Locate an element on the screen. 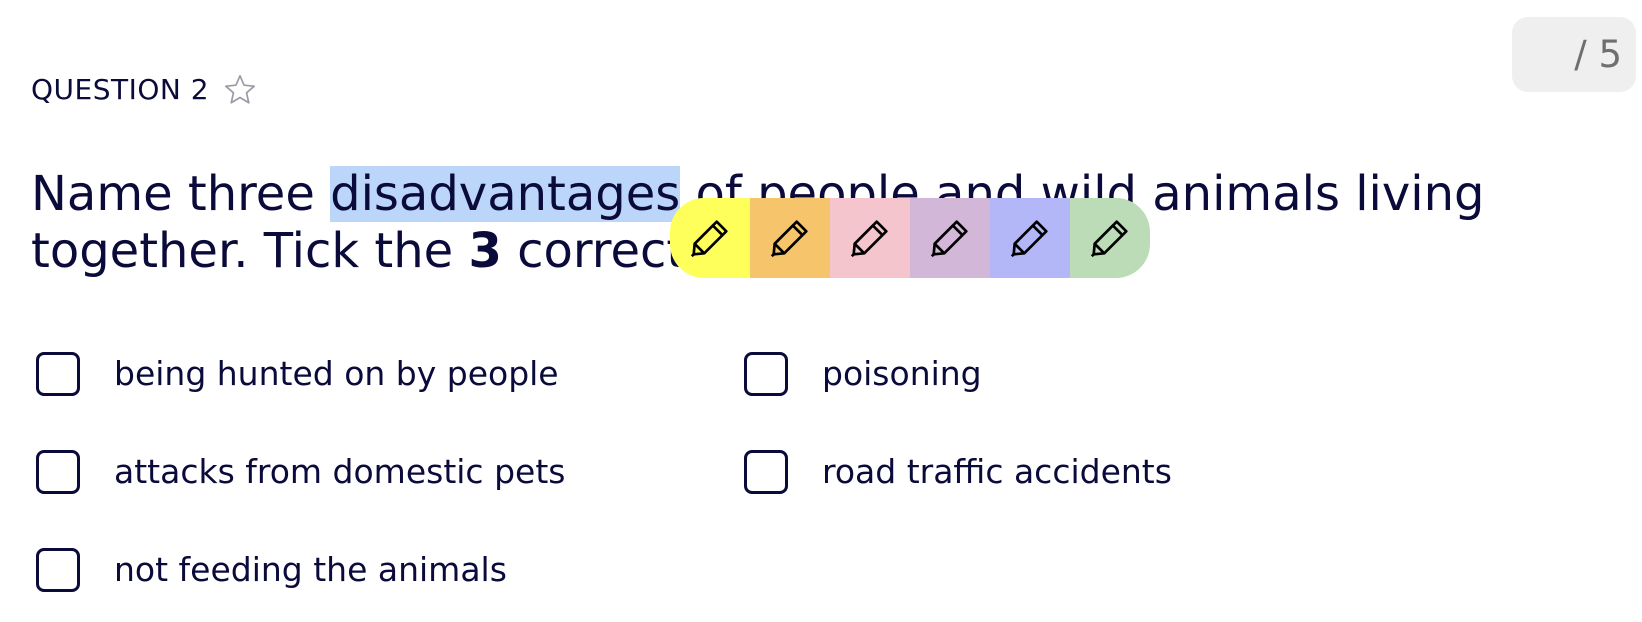  score-text: / 5 is located at coordinates (1598, 54).